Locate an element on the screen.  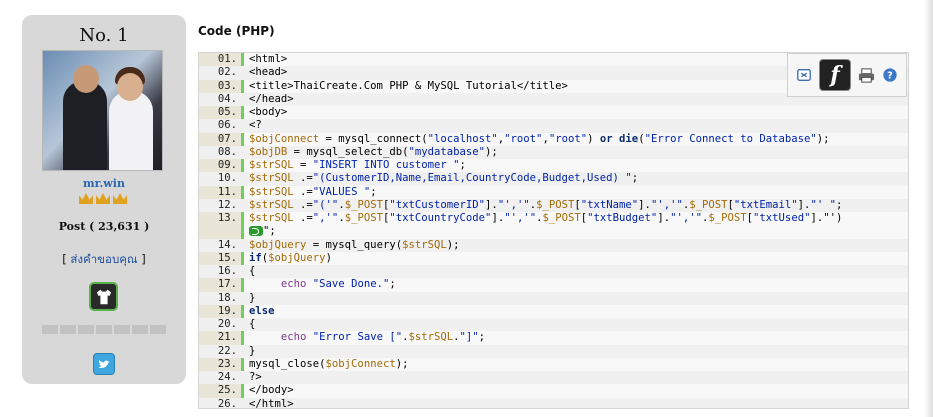
line-number: 07. is located at coordinates (227, 138).